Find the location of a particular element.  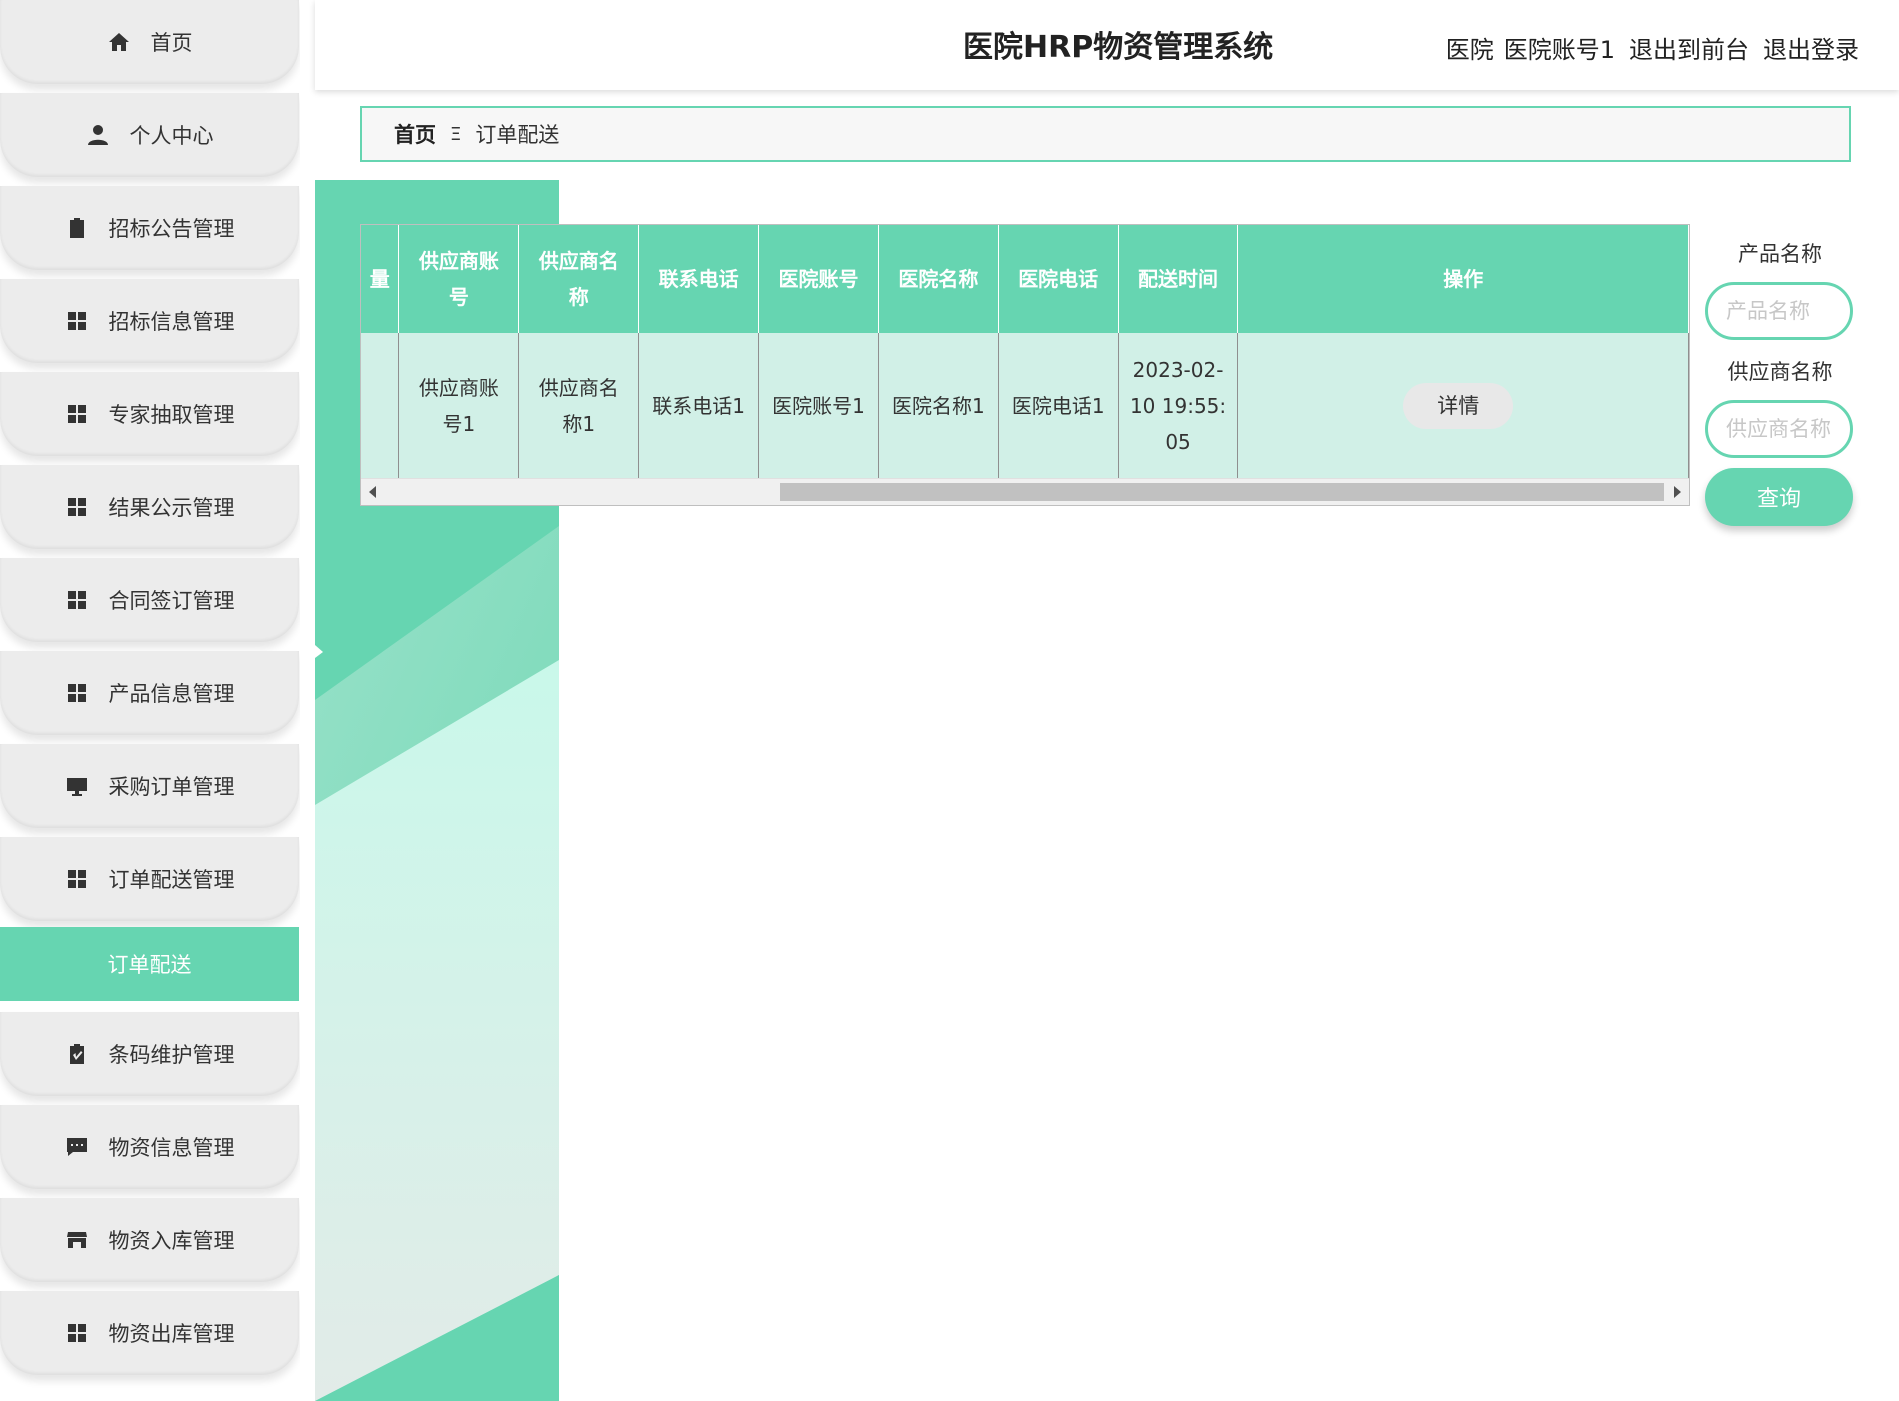

sidebar-item-expert-draw: 专家抽取管理 is located at coordinates (149, 414).